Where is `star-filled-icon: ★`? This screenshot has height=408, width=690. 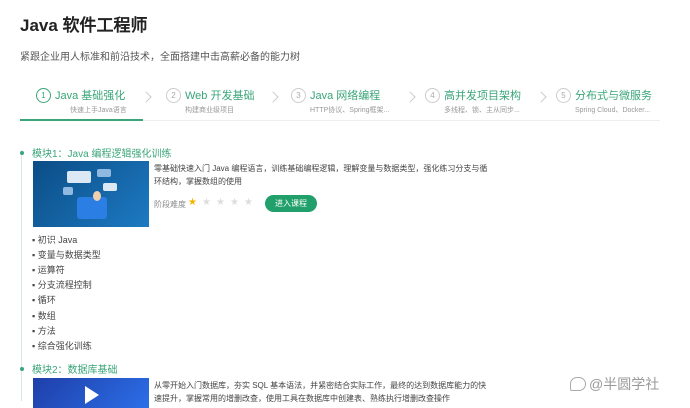
star-filled-icon: ★ is located at coordinates (192, 202).